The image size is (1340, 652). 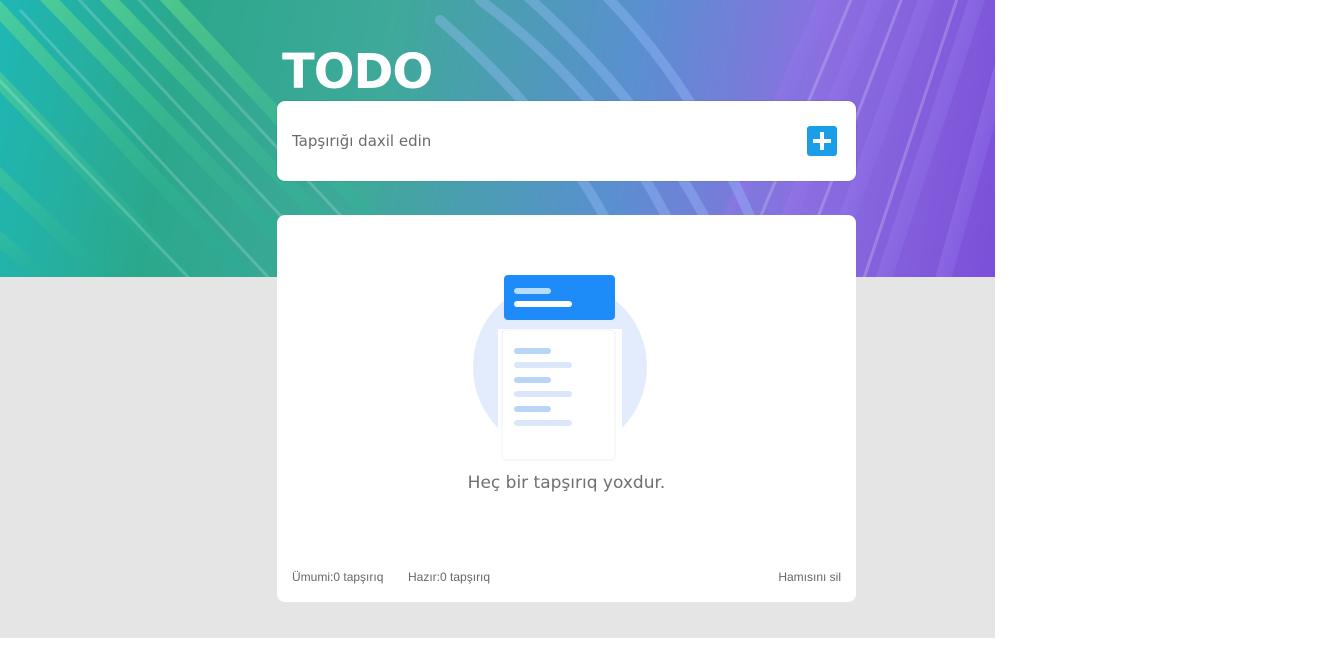 What do you see at coordinates (363, 577) in the screenshot?
I see `total-unit: tapşırıq` at bounding box center [363, 577].